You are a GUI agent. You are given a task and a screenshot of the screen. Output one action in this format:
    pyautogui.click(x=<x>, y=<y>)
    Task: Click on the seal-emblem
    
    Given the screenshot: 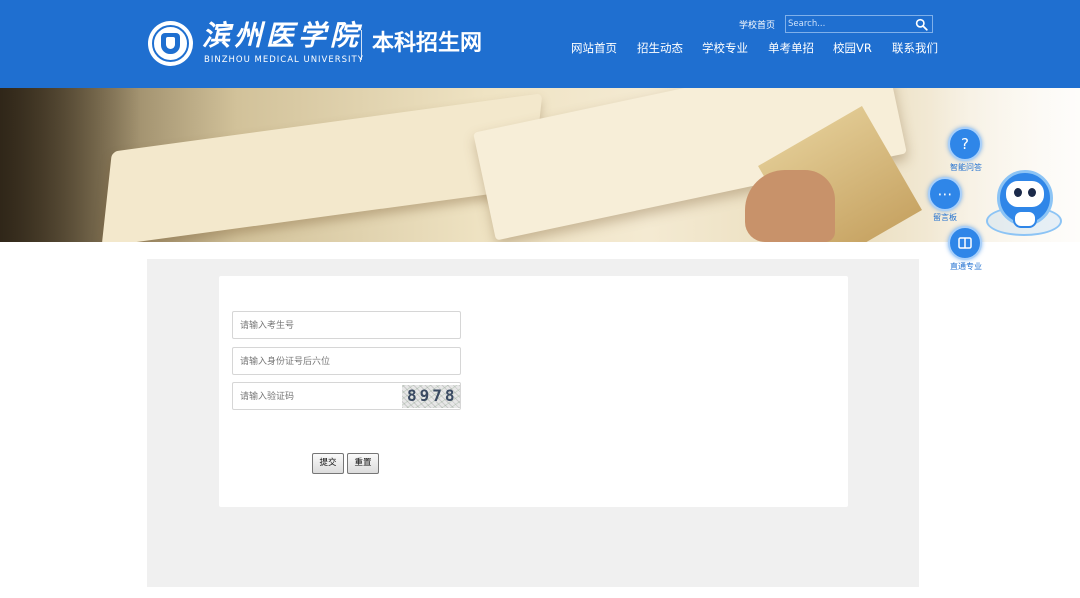 What is the action you would take?
    pyautogui.click(x=170, y=43)
    